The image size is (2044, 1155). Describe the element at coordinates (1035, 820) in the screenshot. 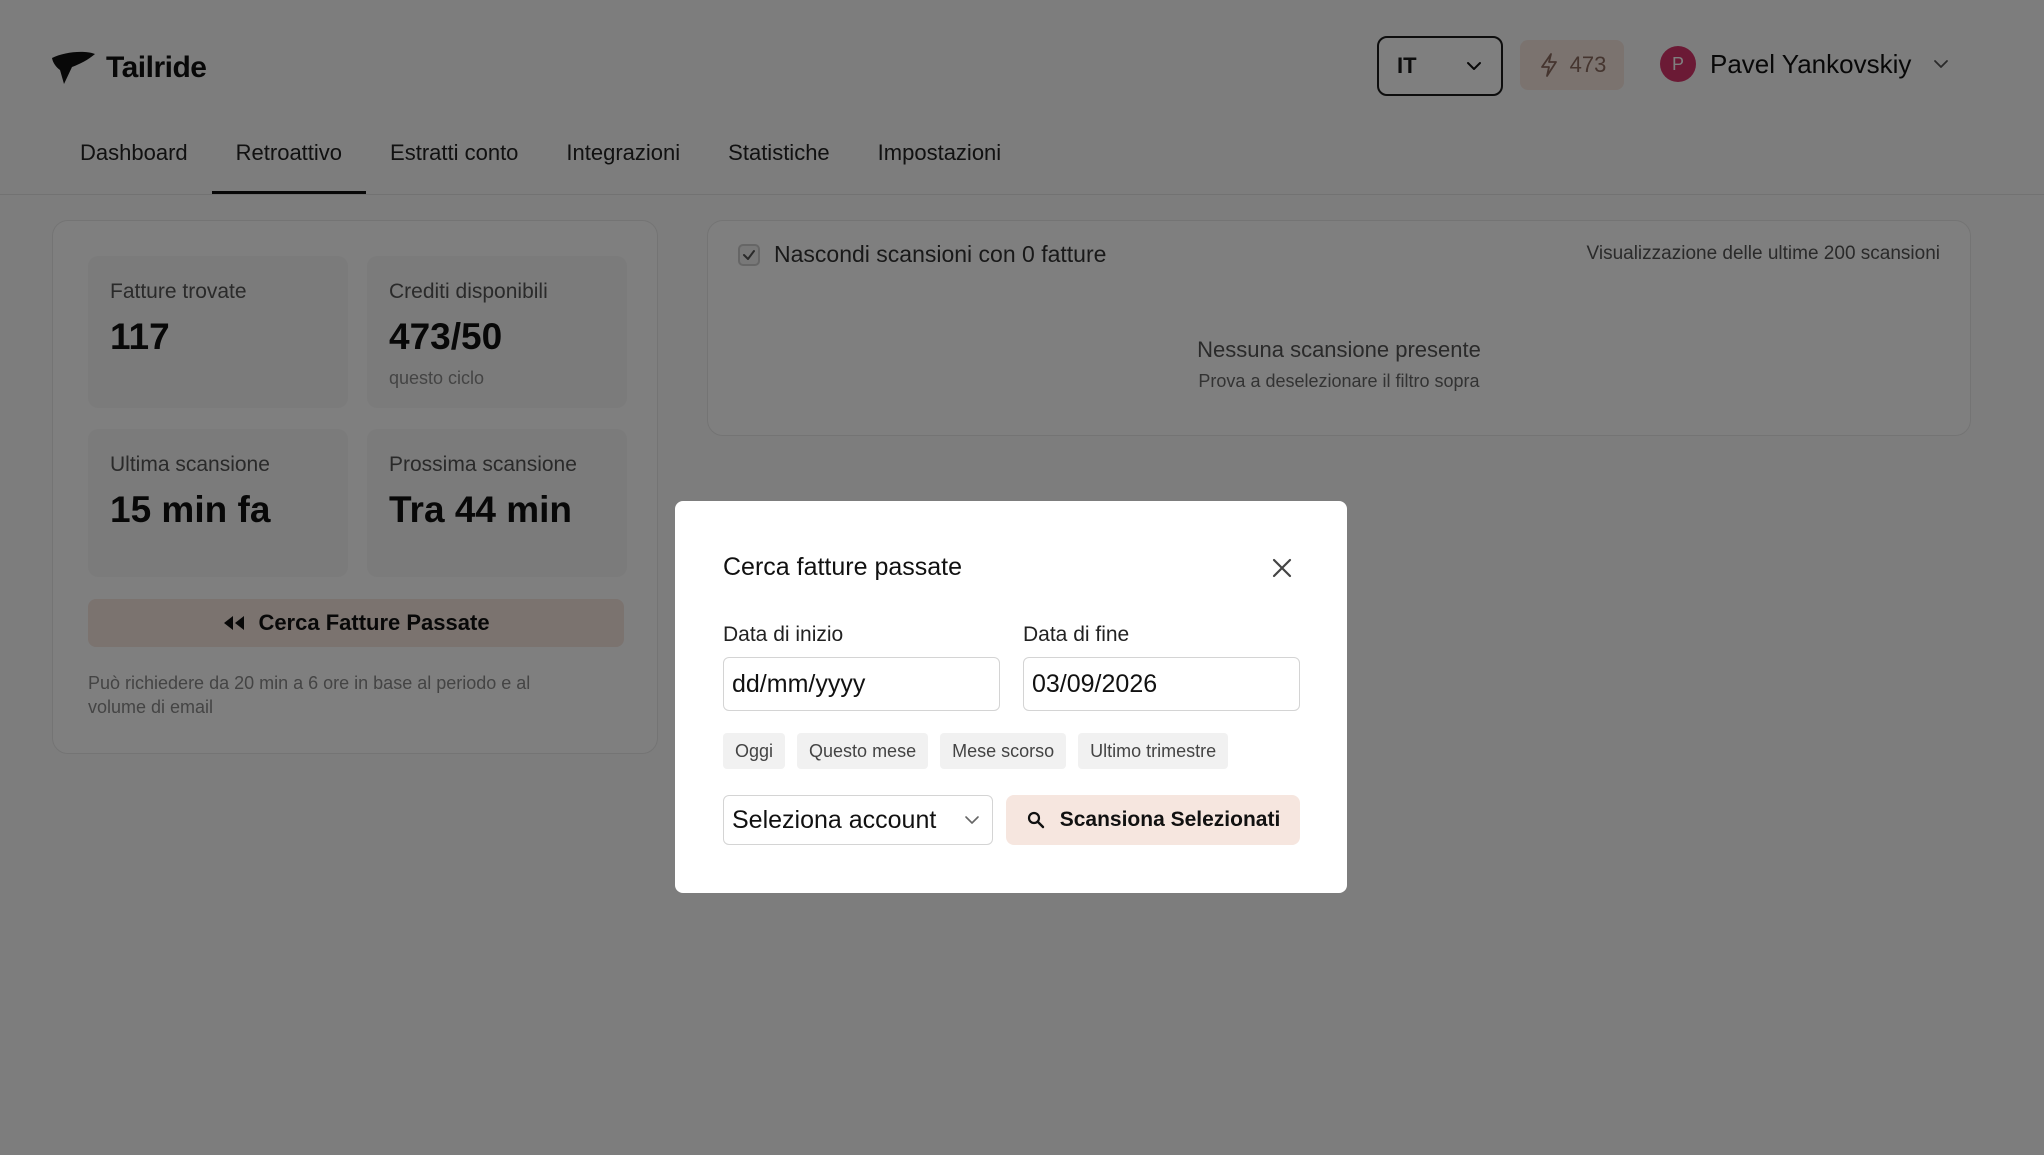

I see `search-icon` at that location.